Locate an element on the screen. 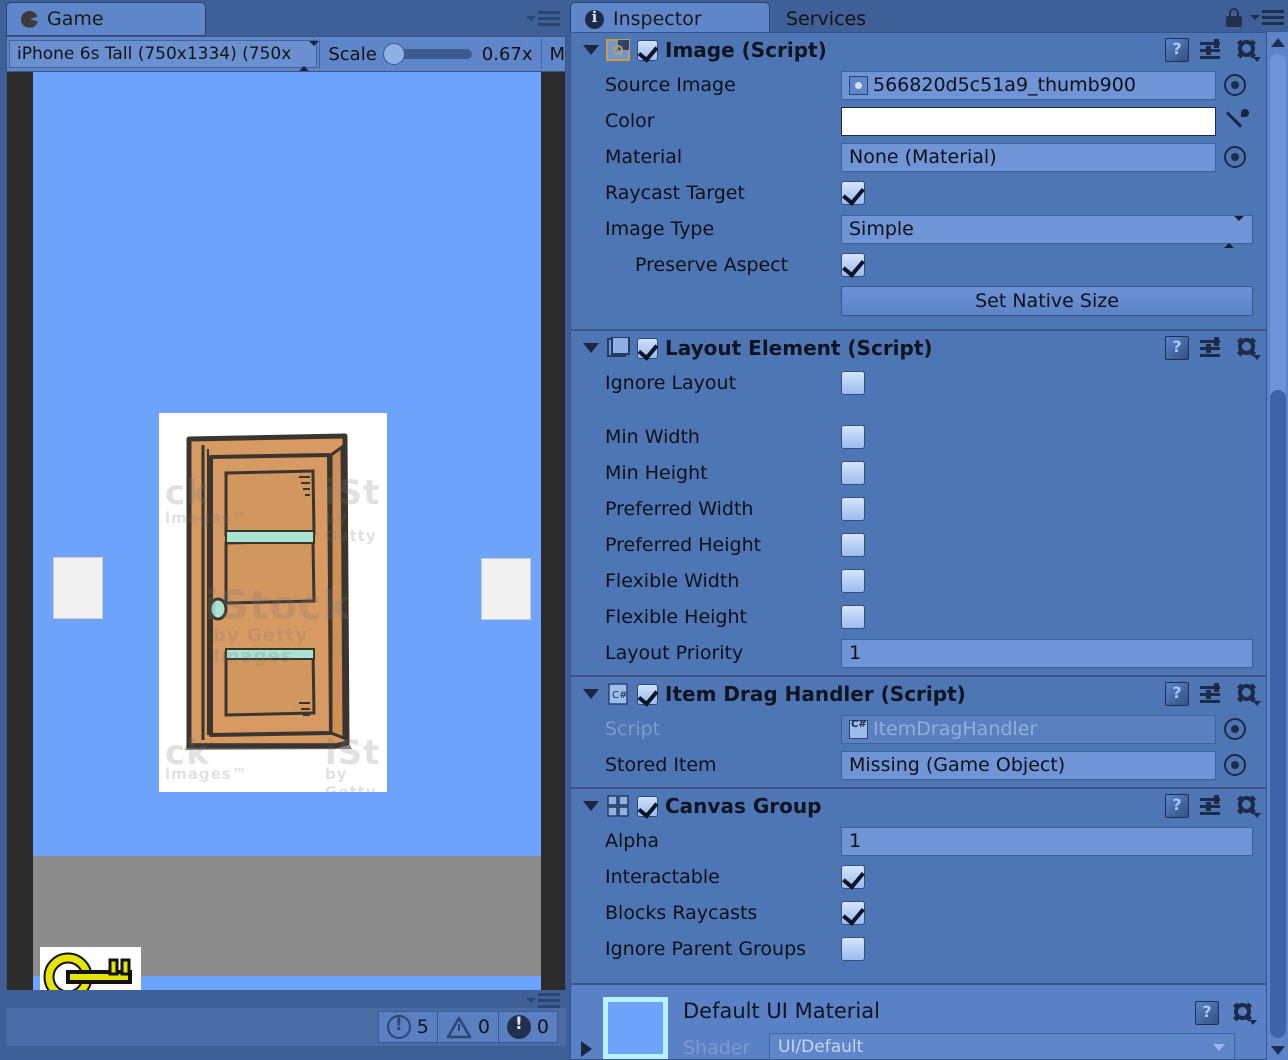  flexible-width-checkbox is located at coordinates (853, 581).